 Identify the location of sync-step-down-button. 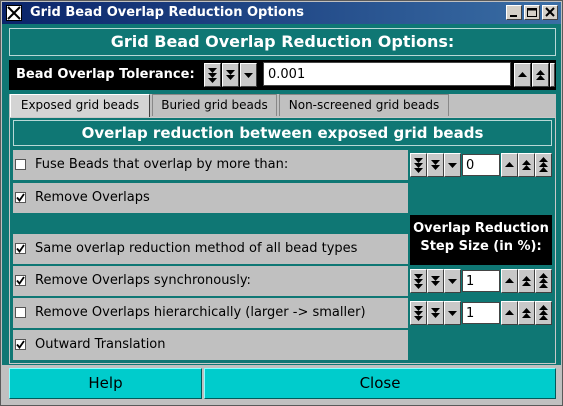
(435, 281).